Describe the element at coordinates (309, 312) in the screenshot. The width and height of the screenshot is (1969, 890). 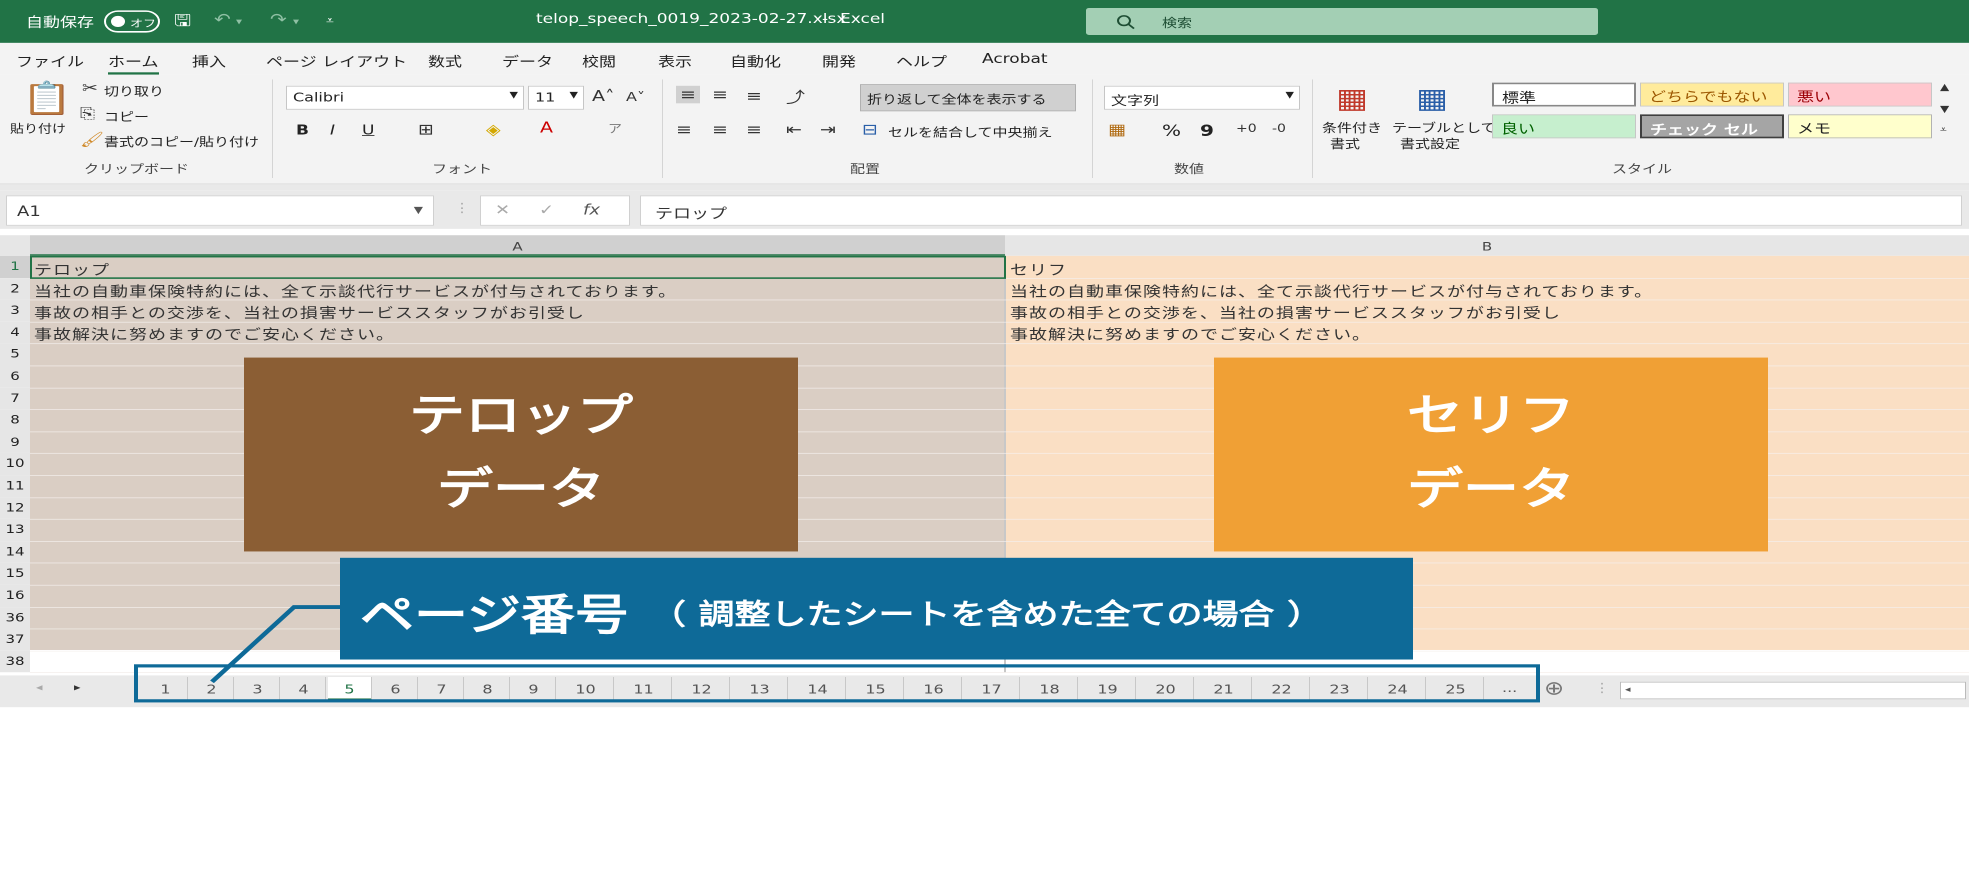
I see `cell-a3: 事故の相手との交渉を、当社の損害サービススタッフがお引受し` at that location.